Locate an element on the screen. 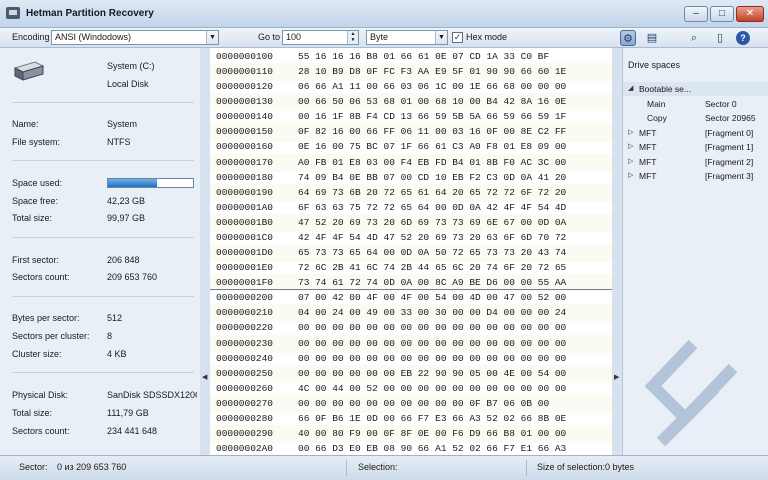  hex-bytes-first-half: 40 00 80 F9 00 0F 8F 0E is located at coordinates (363, 433).